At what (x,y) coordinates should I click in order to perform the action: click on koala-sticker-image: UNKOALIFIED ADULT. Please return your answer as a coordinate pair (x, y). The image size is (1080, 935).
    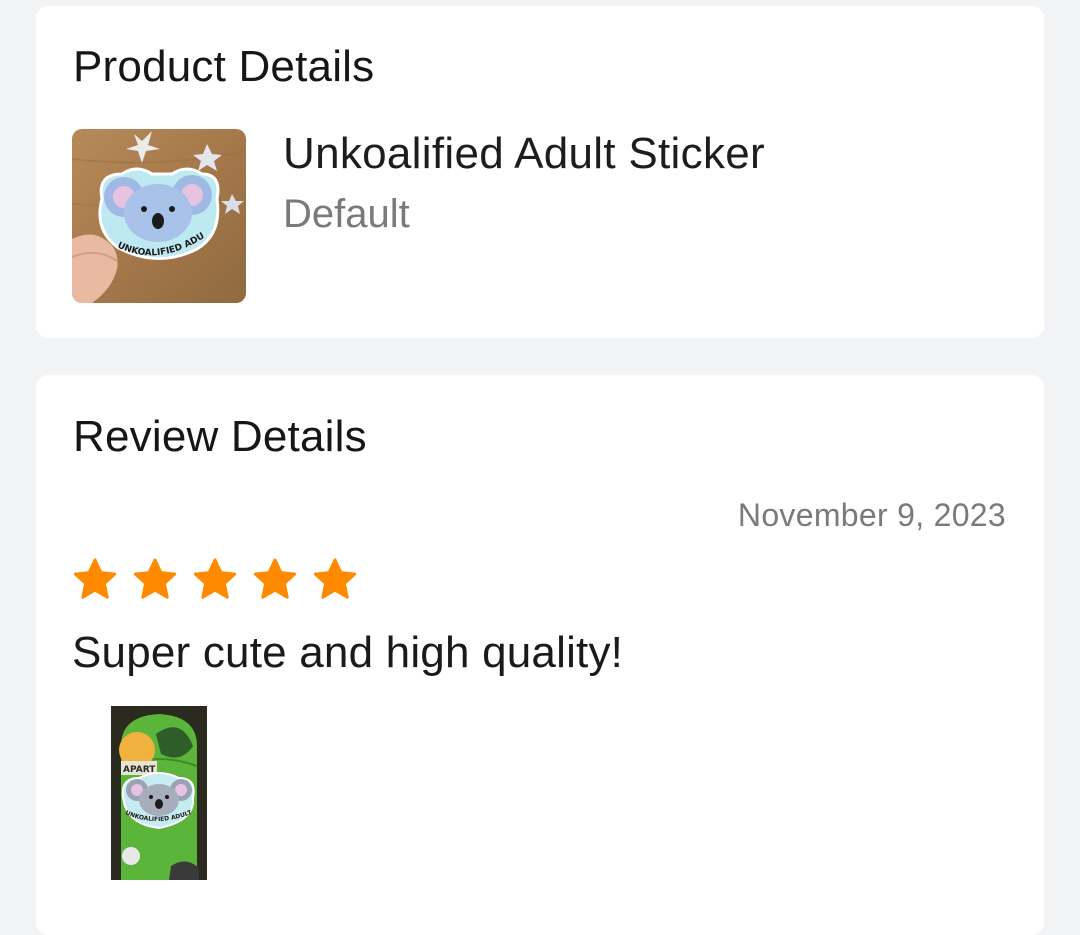
    Looking at the image, I should click on (159, 216).